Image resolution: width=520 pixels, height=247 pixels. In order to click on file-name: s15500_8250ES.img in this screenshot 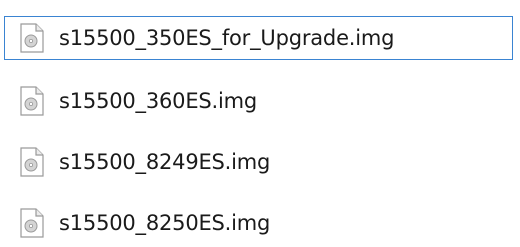, I will do `click(165, 223)`.